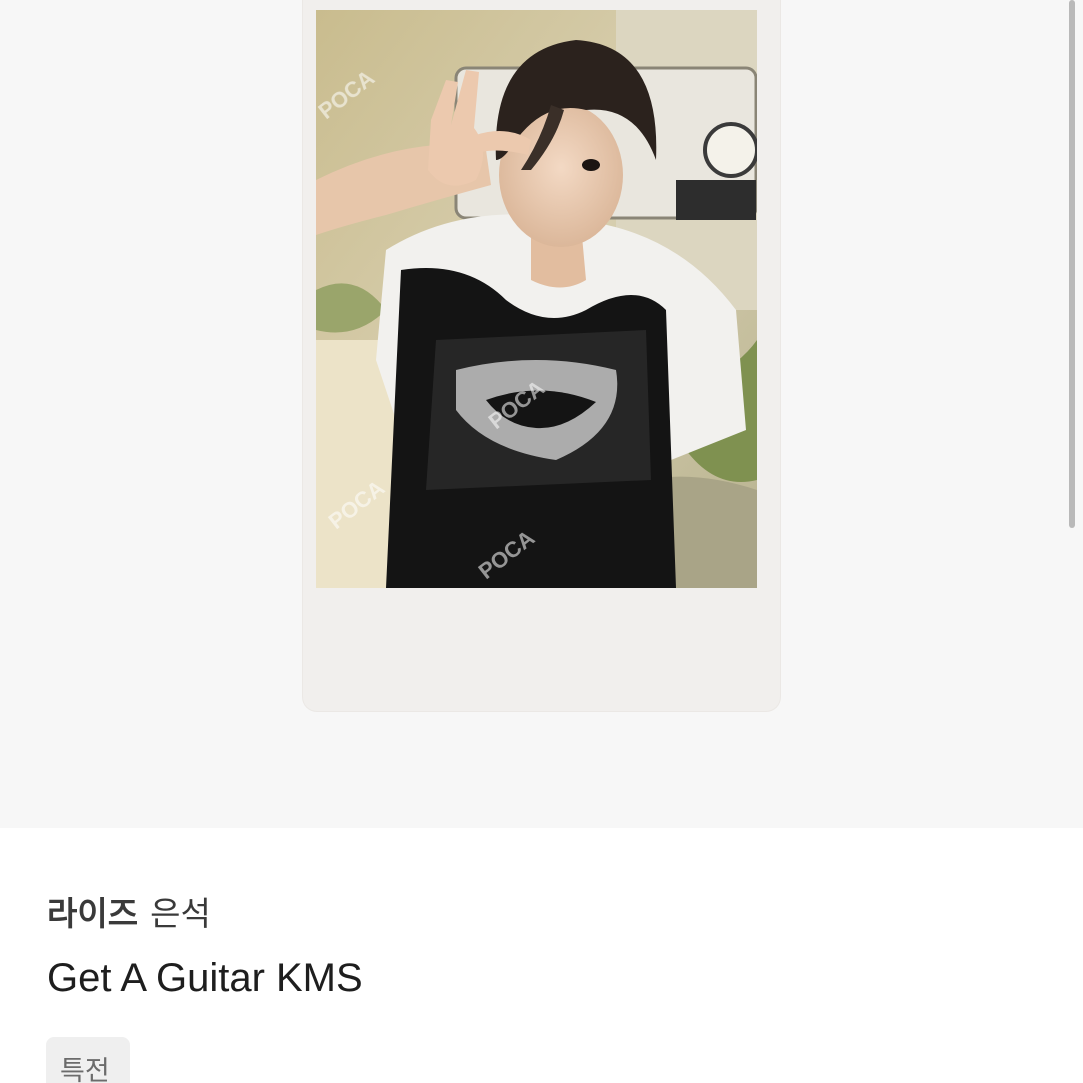  I want to click on item-title: Get A Guitar KMS, so click(205, 978).